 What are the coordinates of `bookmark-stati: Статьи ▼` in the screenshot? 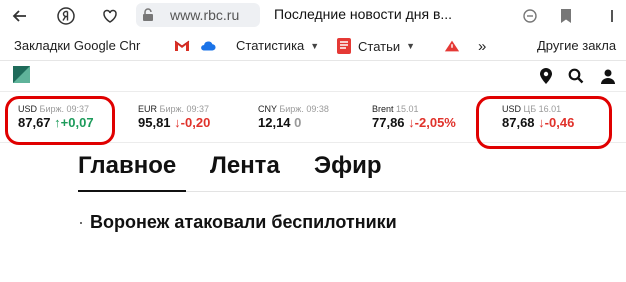 It's located at (375, 46).